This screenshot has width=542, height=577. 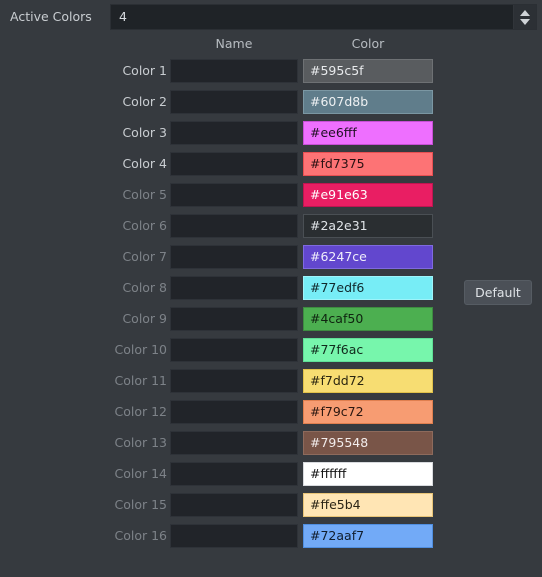 What do you see at coordinates (368, 412) in the screenshot?
I see `color-swatch-field: #f79c72` at bounding box center [368, 412].